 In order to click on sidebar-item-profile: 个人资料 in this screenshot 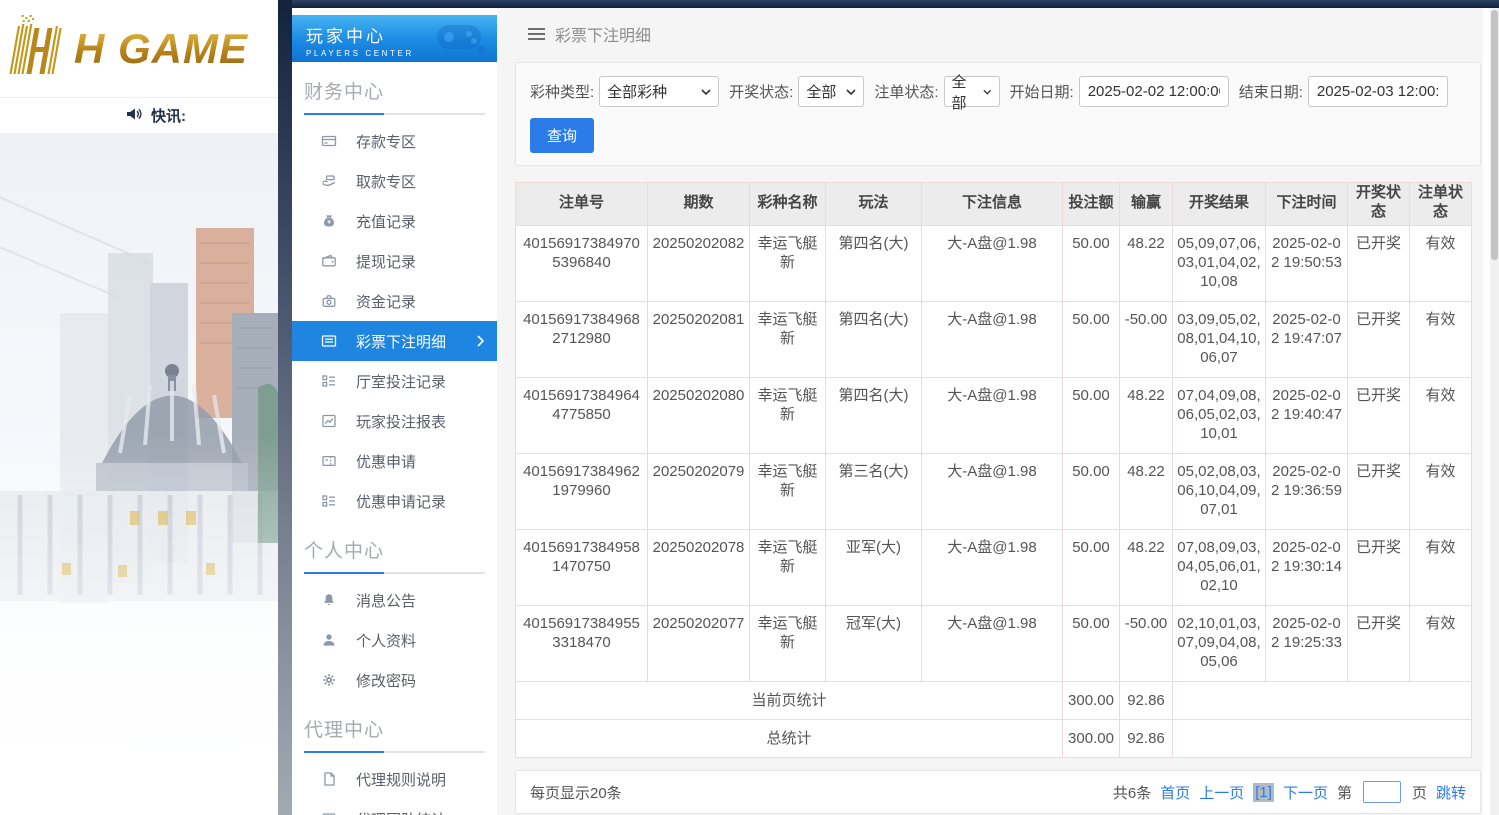, I will do `click(394, 640)`.